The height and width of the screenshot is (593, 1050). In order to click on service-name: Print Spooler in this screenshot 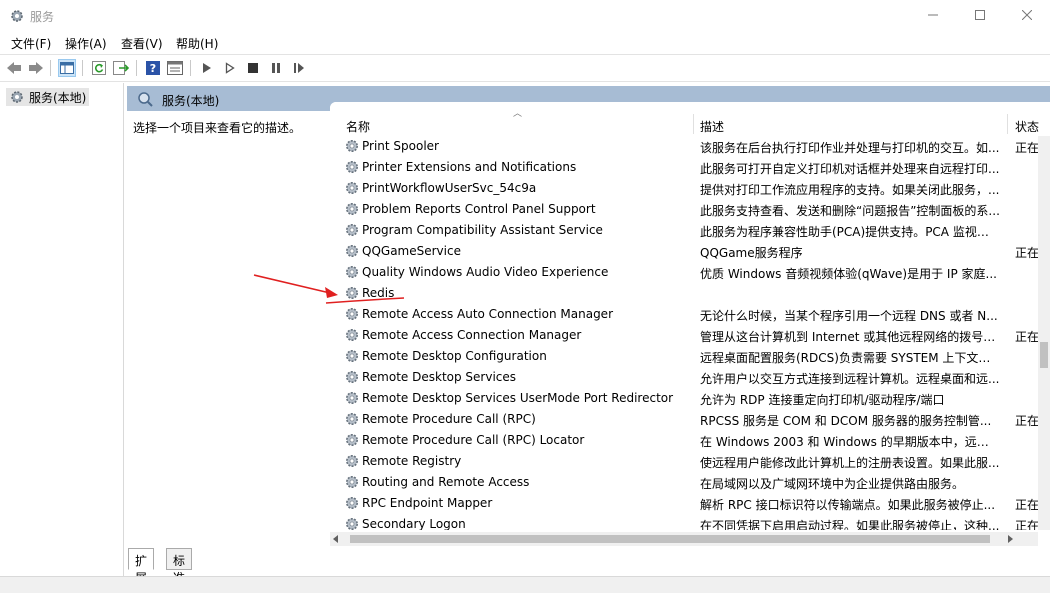, I will do `click(400, 146)`.